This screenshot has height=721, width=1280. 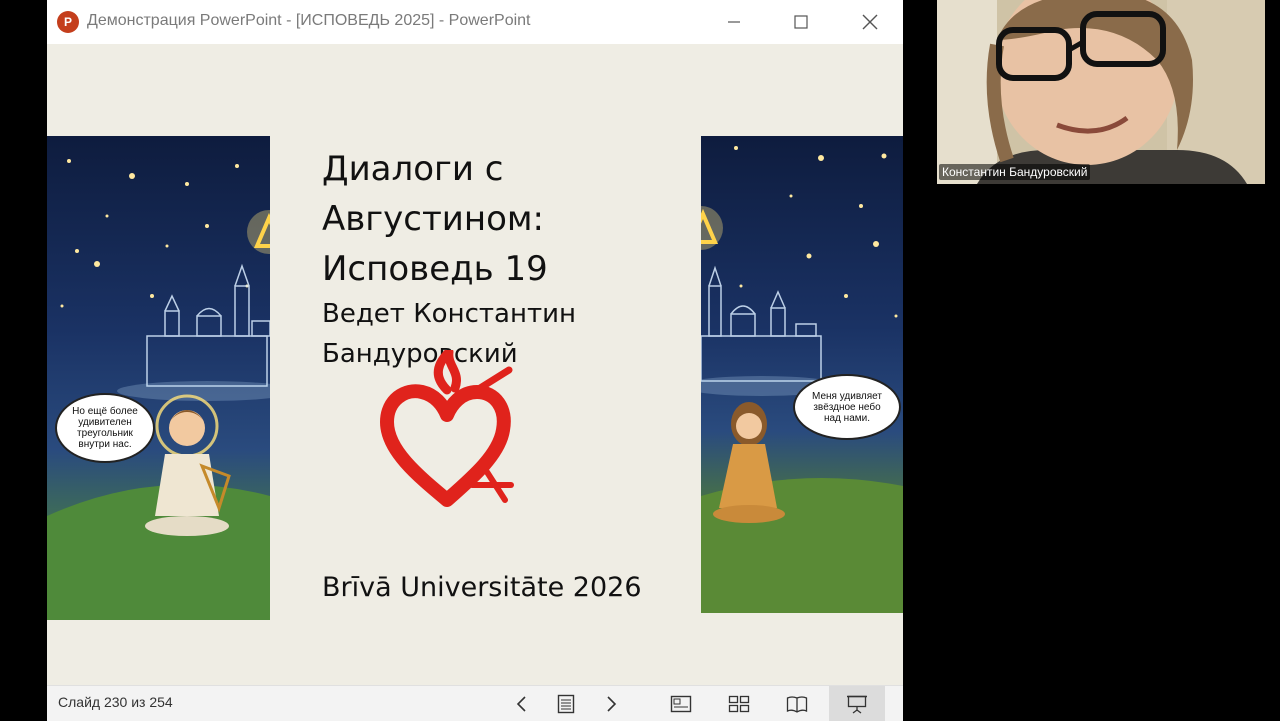 What do you see at coordinates (158, 389) in the screenshot?
I see `night-sky-city-boy-harp-image` at bounding box center [158, 389].